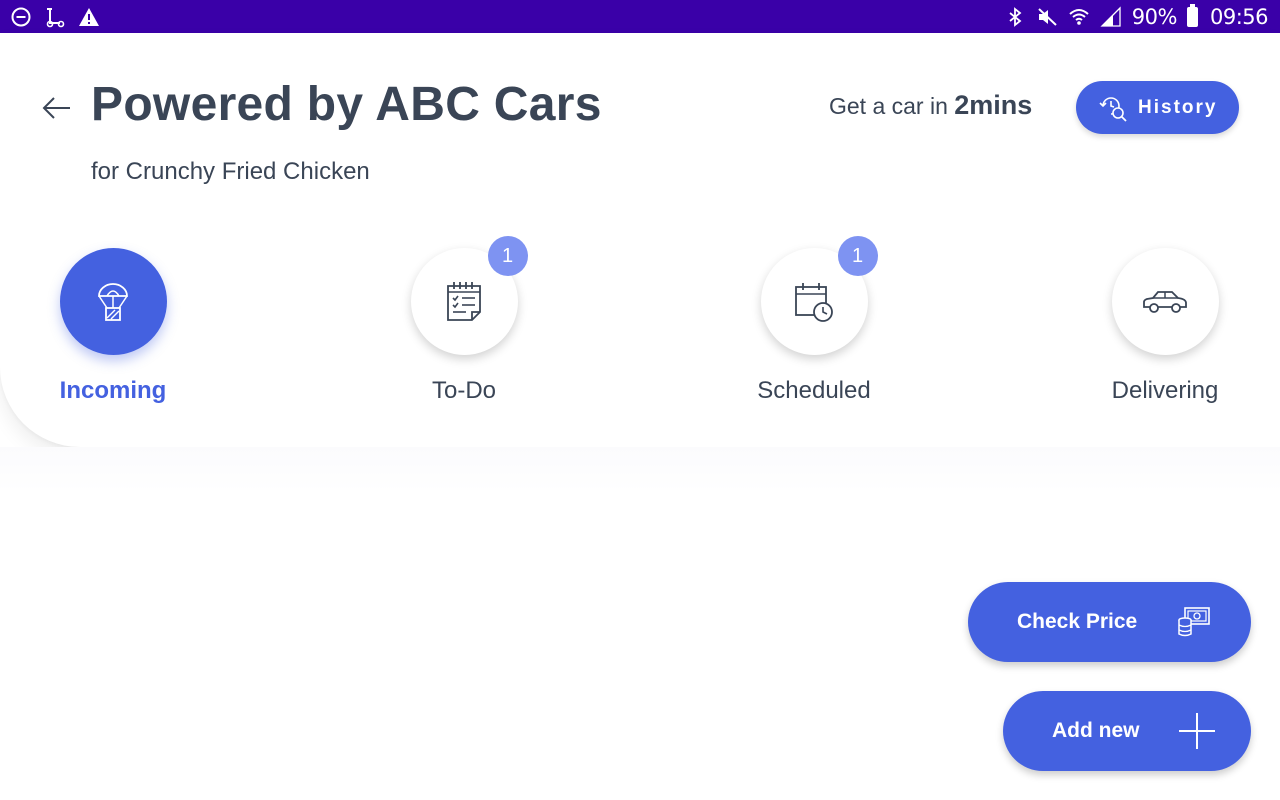 The width and height of the screenshot is (1280, 800). I want to click on tab-delivering-circle, so click(1165, 301).